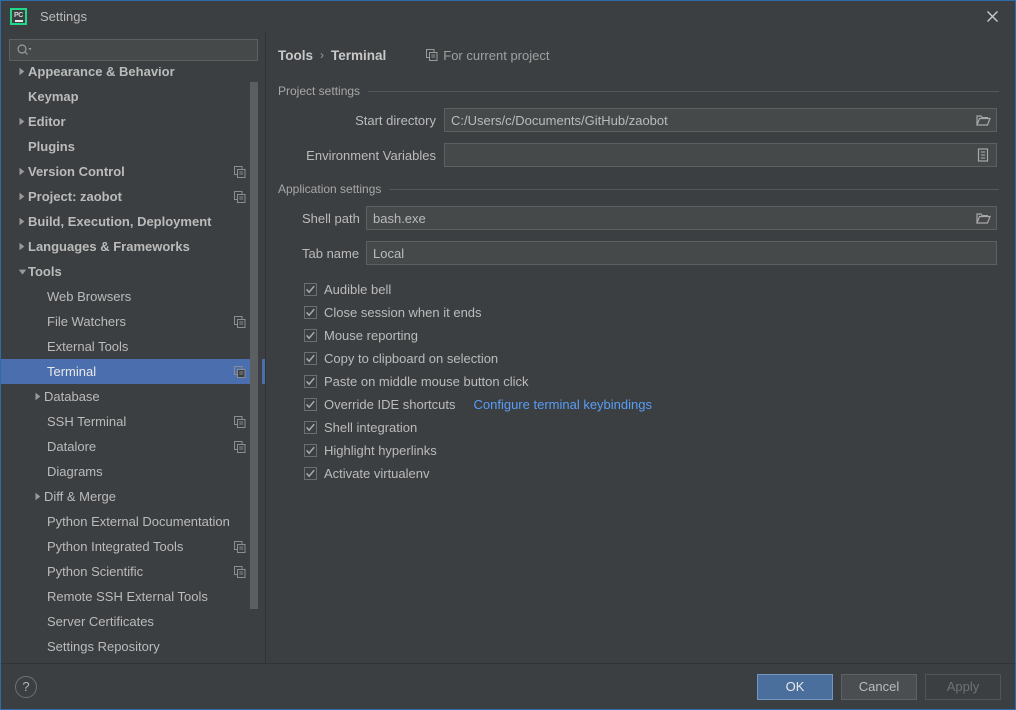  What do you see at coordinates (651, 335) in the screenshot?
I see `checkbox-row: Mouse reporting` at bounding box center [651, 335].